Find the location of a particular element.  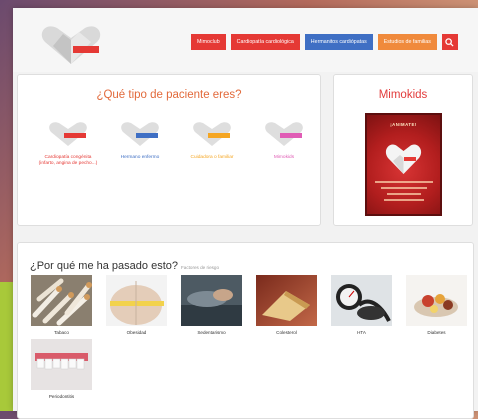

blood-pressure-thumbnail is located at coordinates (361, 300).